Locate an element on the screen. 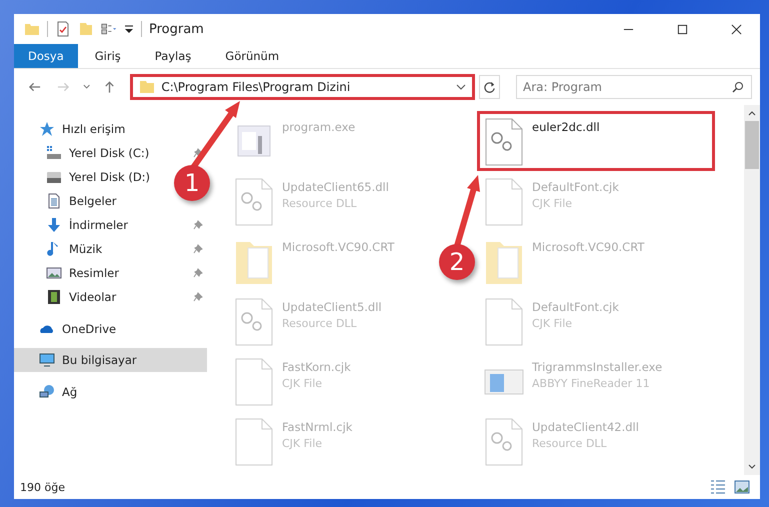 This screenshot has height=507, width=769. sidebar-item: OneDrive is located at coordinates (110, 329).